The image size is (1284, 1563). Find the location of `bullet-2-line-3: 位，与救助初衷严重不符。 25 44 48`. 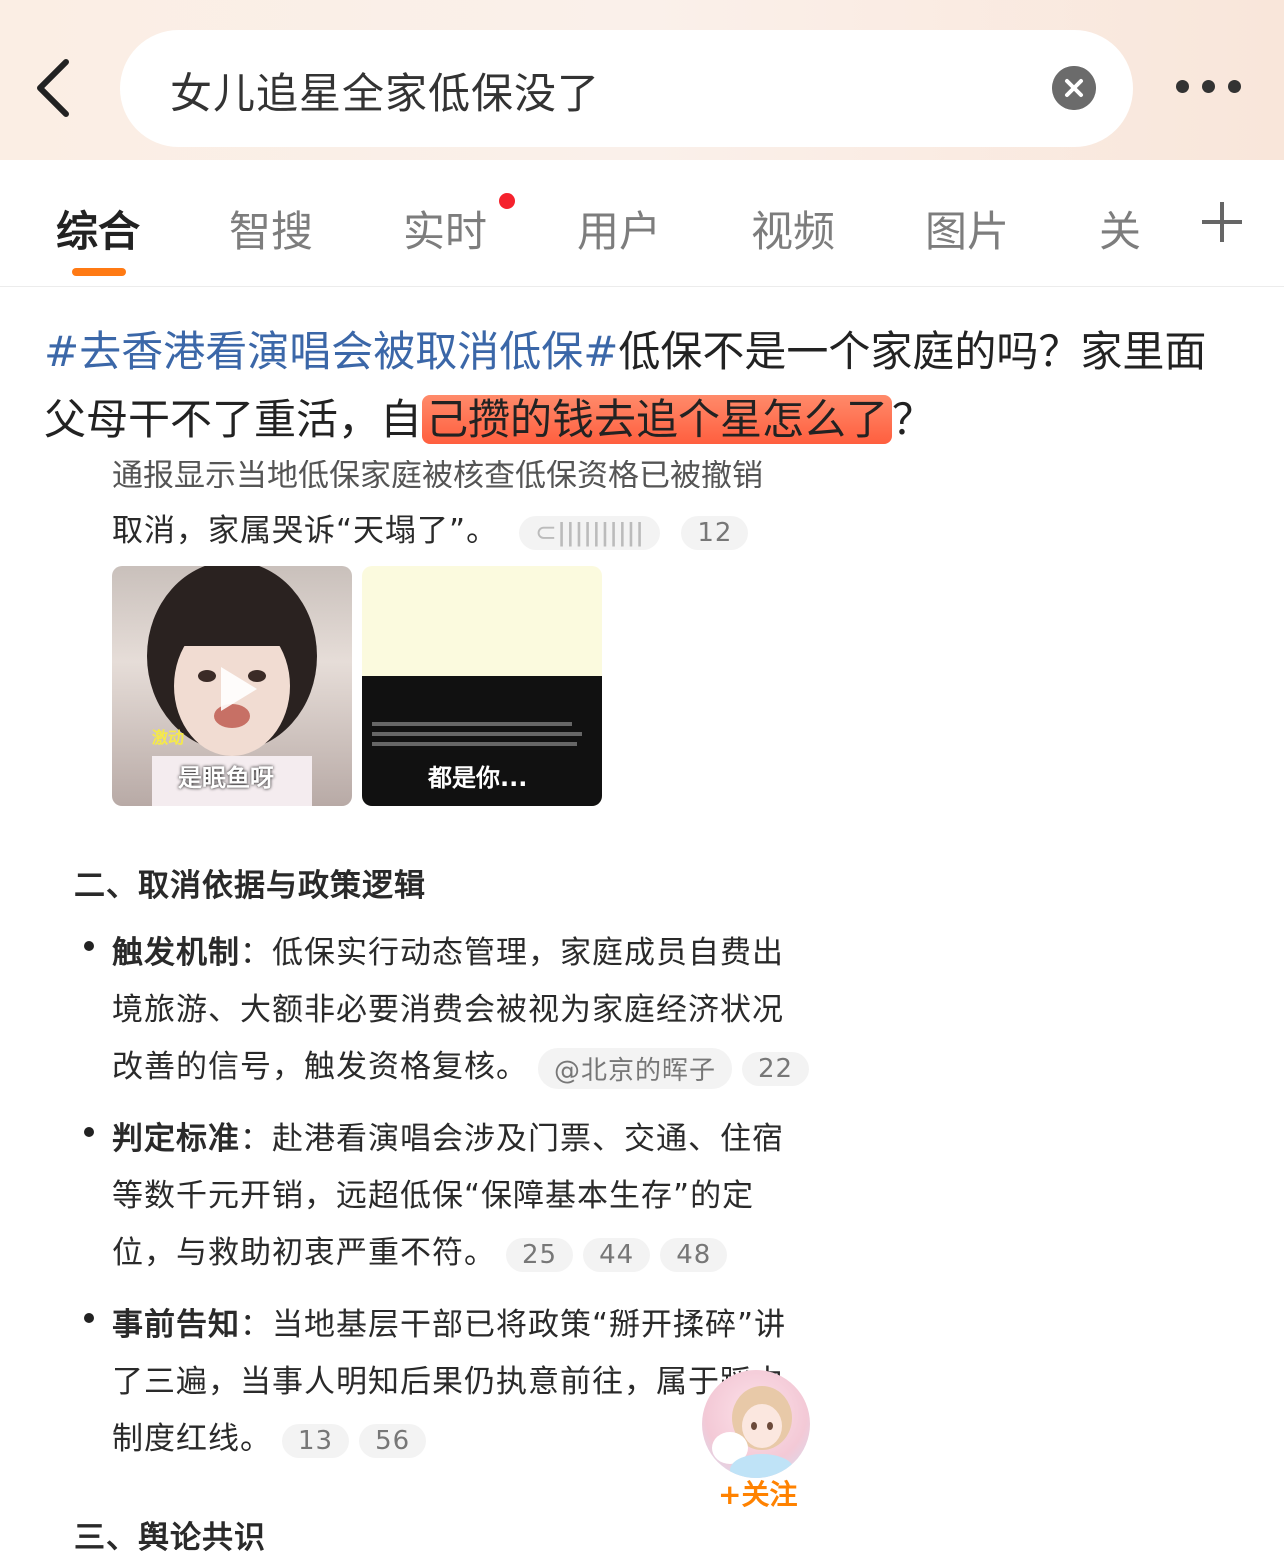

bullet-2-line-3: 位，与救助初衷严重不符。 25 44 48 is located at coordinates (420, 1249).